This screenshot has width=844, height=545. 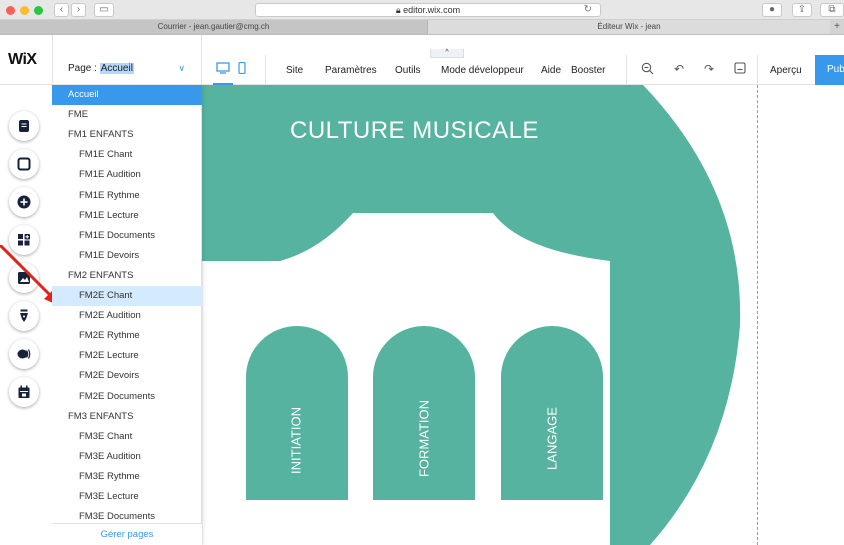 What do you see at coordinates (551, 70) in the screenshot?
I see `menu-aide: Aide` at bounding box center [551, 70].